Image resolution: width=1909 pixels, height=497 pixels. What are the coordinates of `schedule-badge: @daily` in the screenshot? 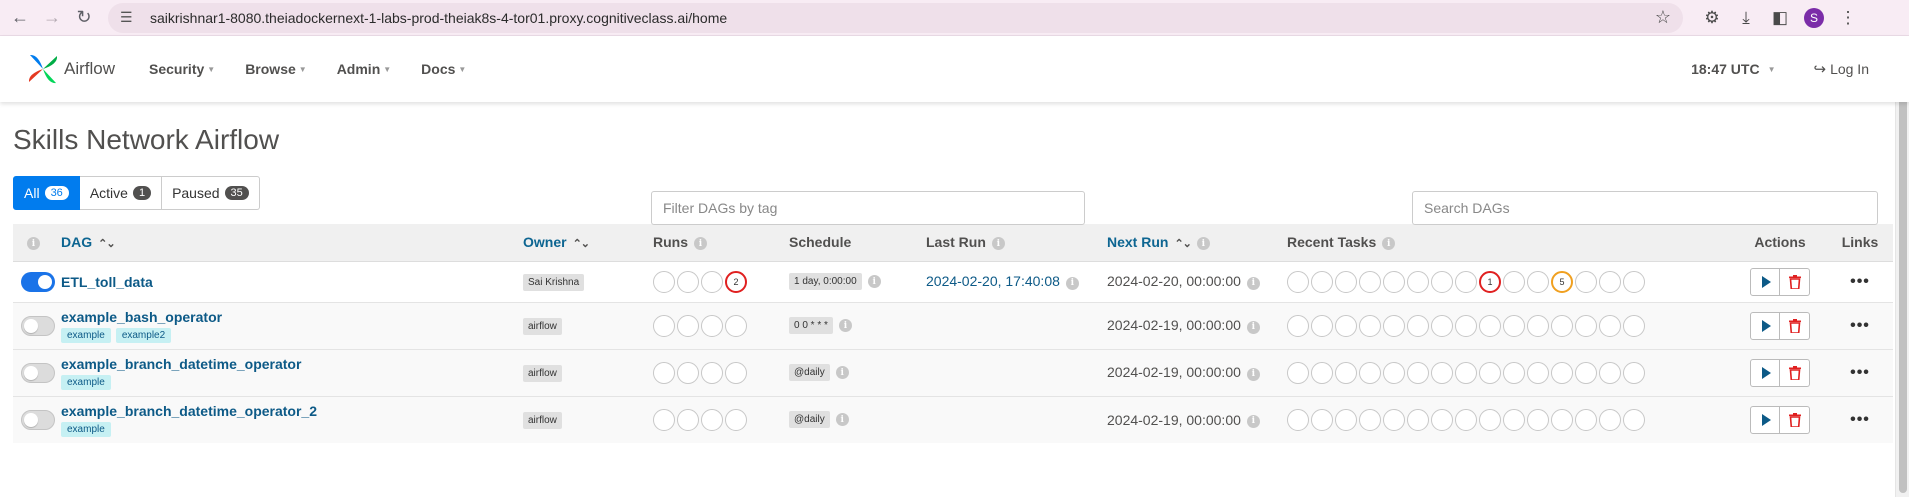 It's located at (809, 420).